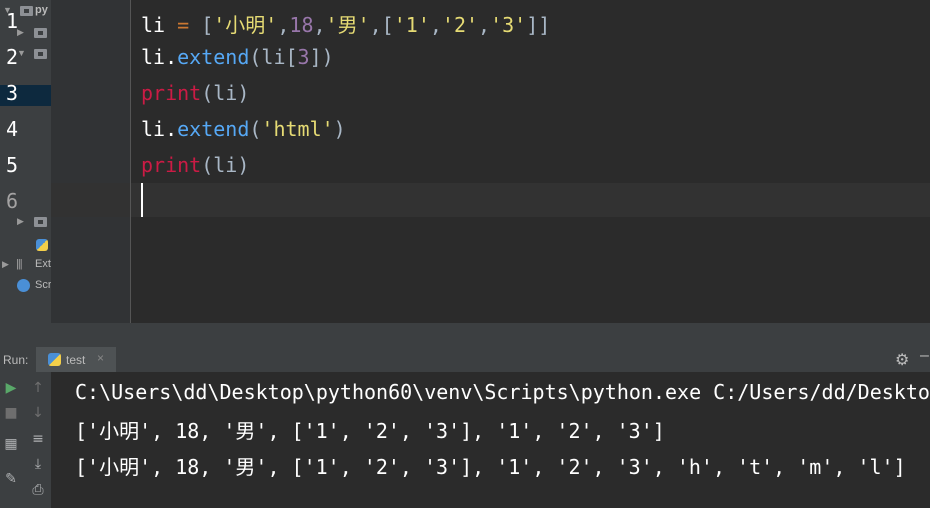 Image resolution: width=930 pixels, height=508 pixels. Describe the element at coordinates (297, 129) in the screenshot. I see `code-token: 'html'` at that location.